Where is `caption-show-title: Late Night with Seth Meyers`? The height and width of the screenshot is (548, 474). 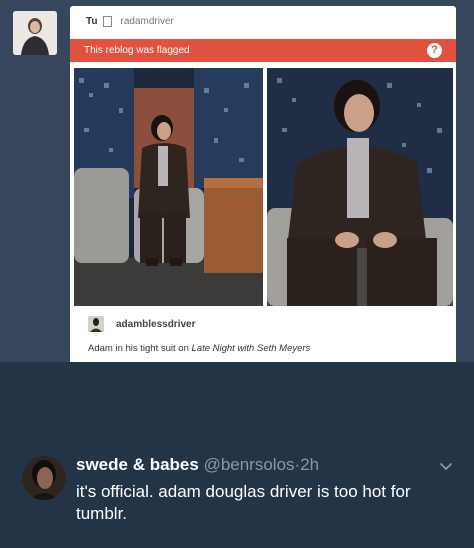
caption-show-title: Late Night with Seth Meyers is located at coordinates (251, 348).